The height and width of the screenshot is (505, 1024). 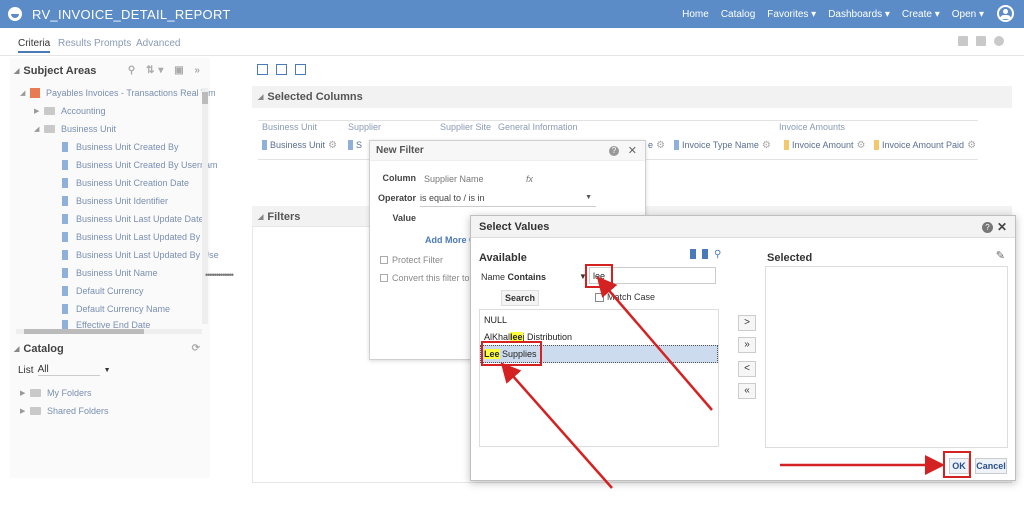 I want to click on operator-select: is equal to / is in ▼, so click(x=508, y=200).